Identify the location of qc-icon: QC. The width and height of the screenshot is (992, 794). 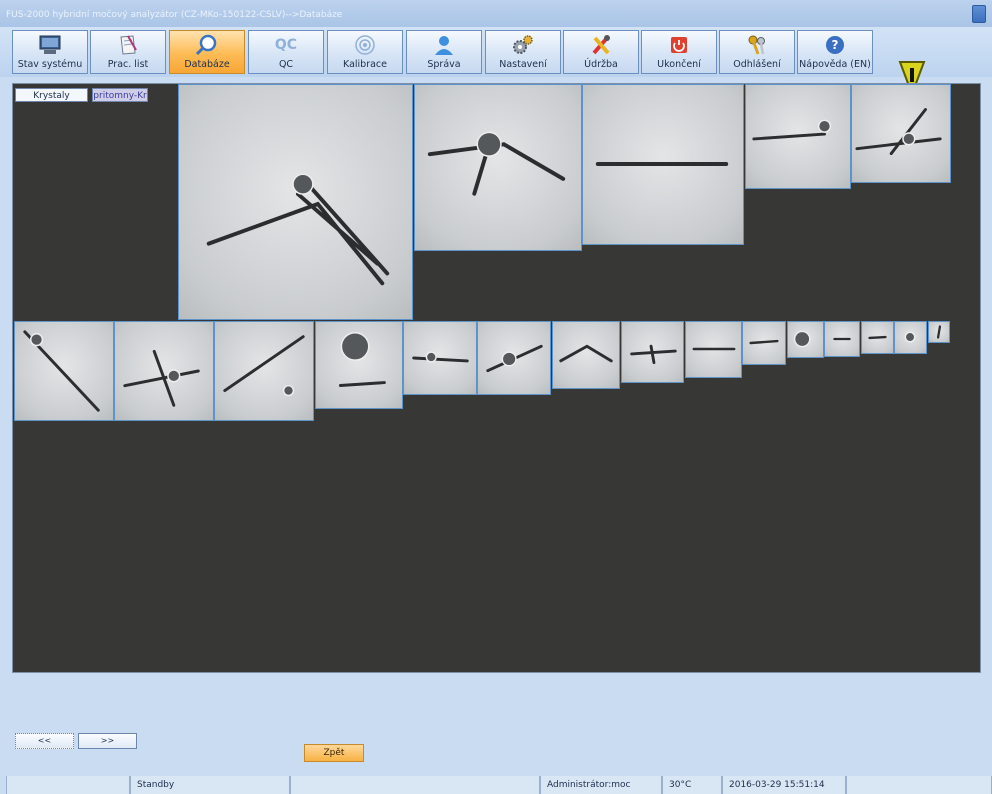
(286, 45).